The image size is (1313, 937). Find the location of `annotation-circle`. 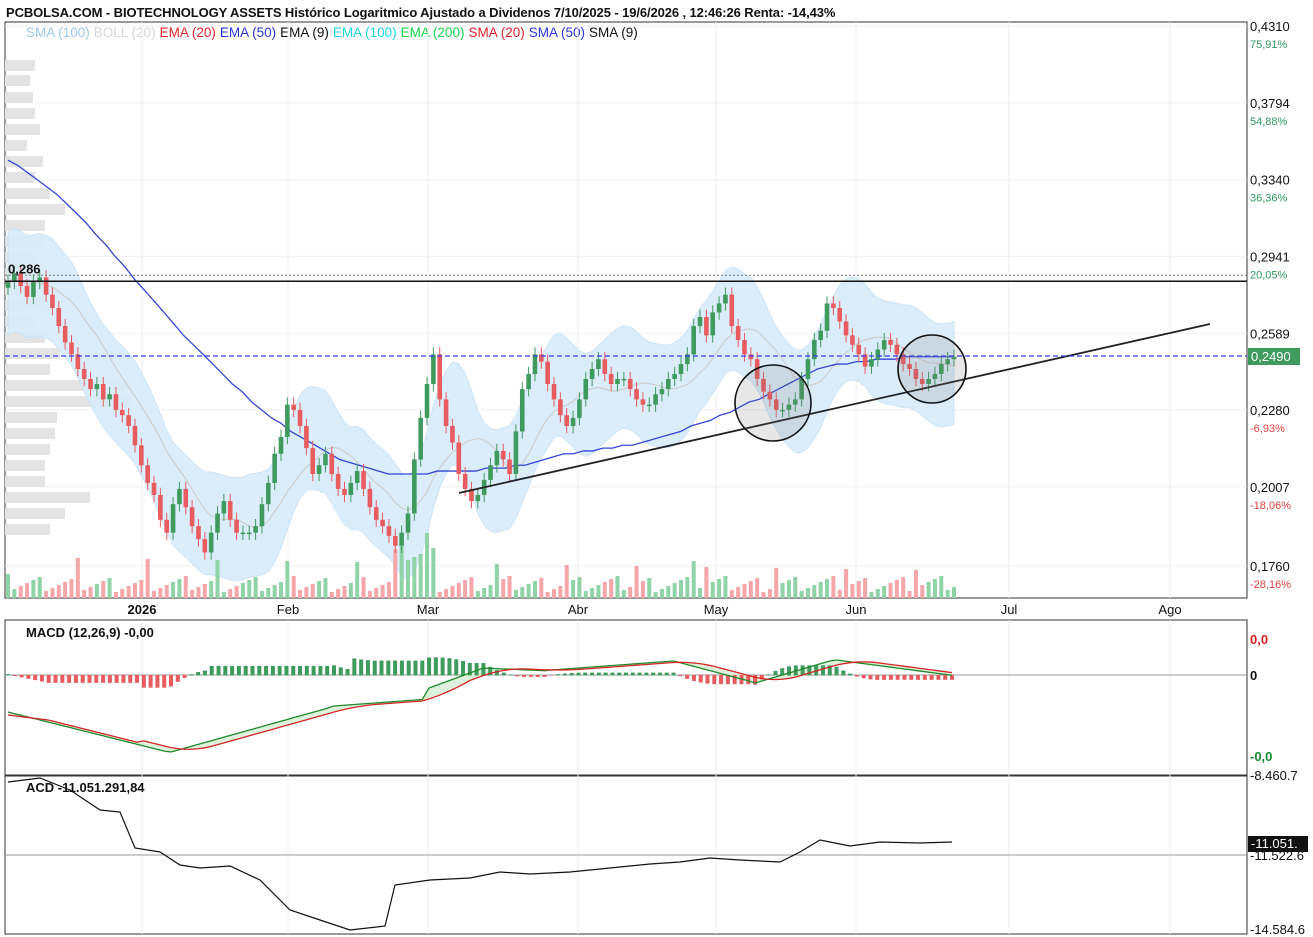

annotation-circle is located at coordinates (773, 403).